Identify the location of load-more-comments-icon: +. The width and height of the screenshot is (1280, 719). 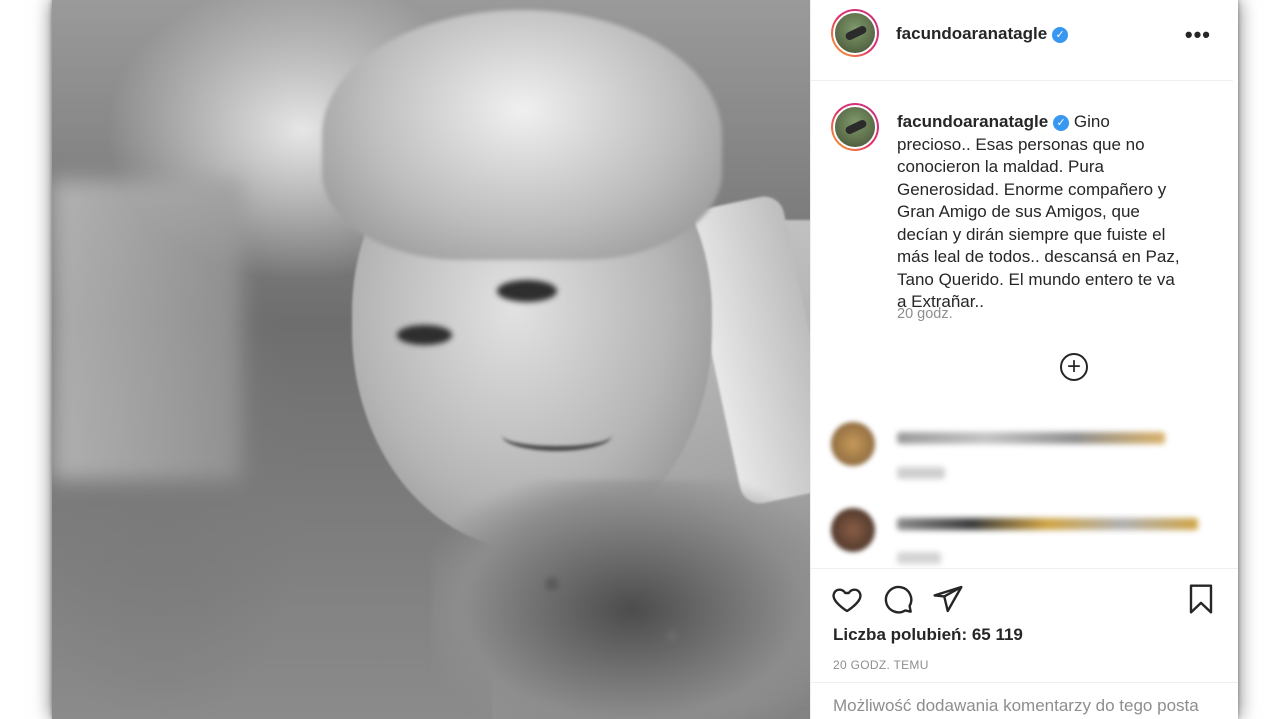
(1074, 367).